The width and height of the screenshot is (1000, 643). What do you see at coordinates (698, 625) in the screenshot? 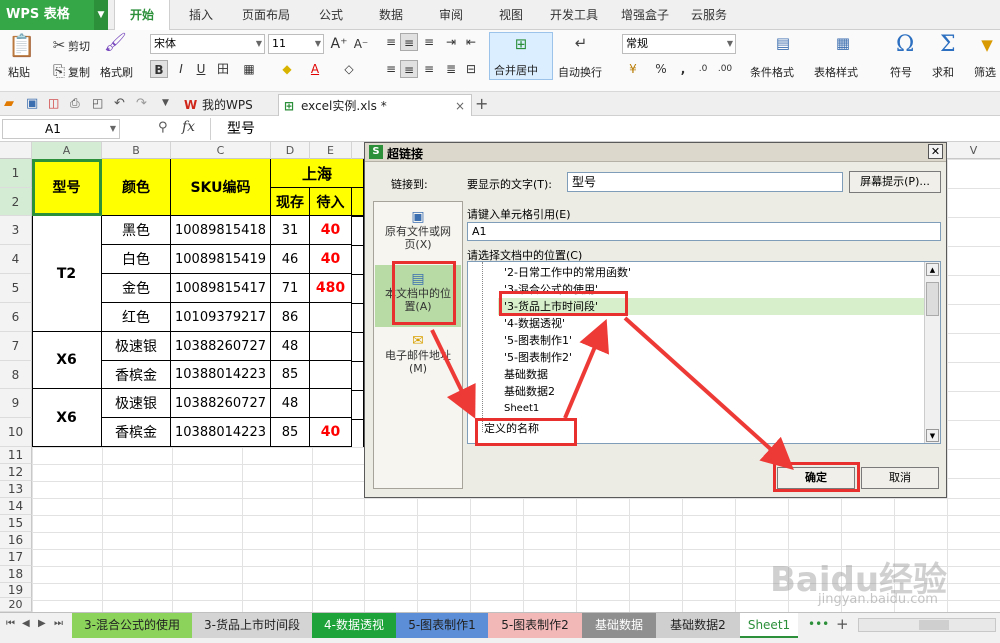
I see `sheet-tab: 基础数据2` at bounding box center [698, 625].